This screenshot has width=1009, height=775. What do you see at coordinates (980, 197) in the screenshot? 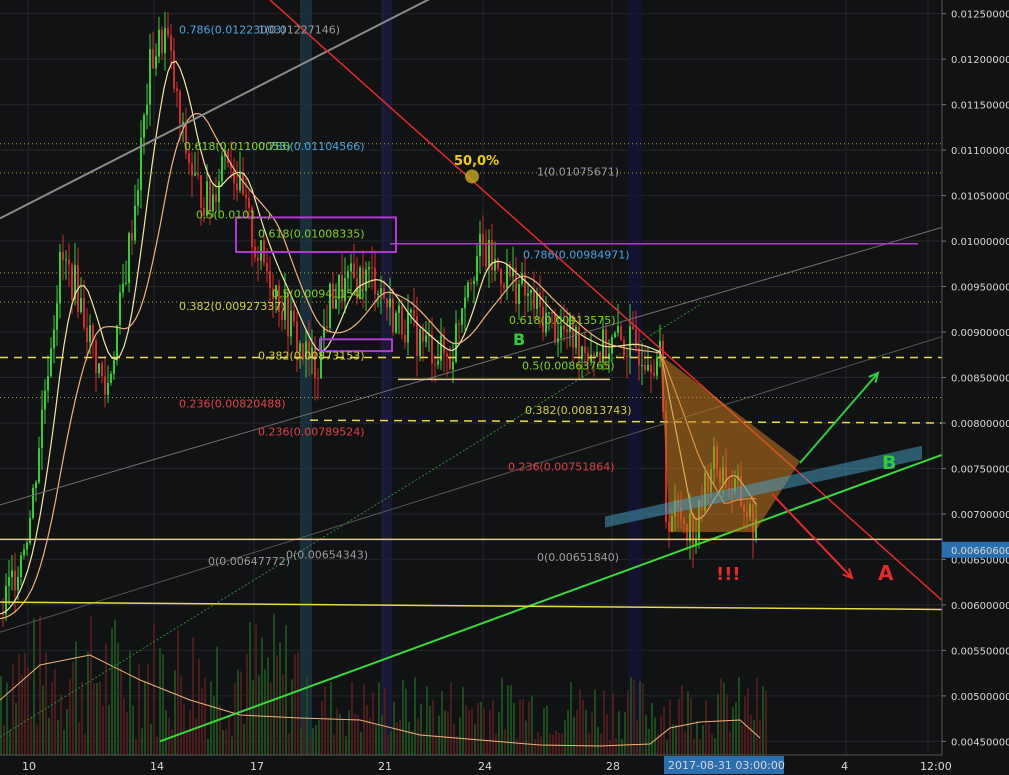
I see `price-tick-label: 0.01050000` at bounding box center [980, 197].